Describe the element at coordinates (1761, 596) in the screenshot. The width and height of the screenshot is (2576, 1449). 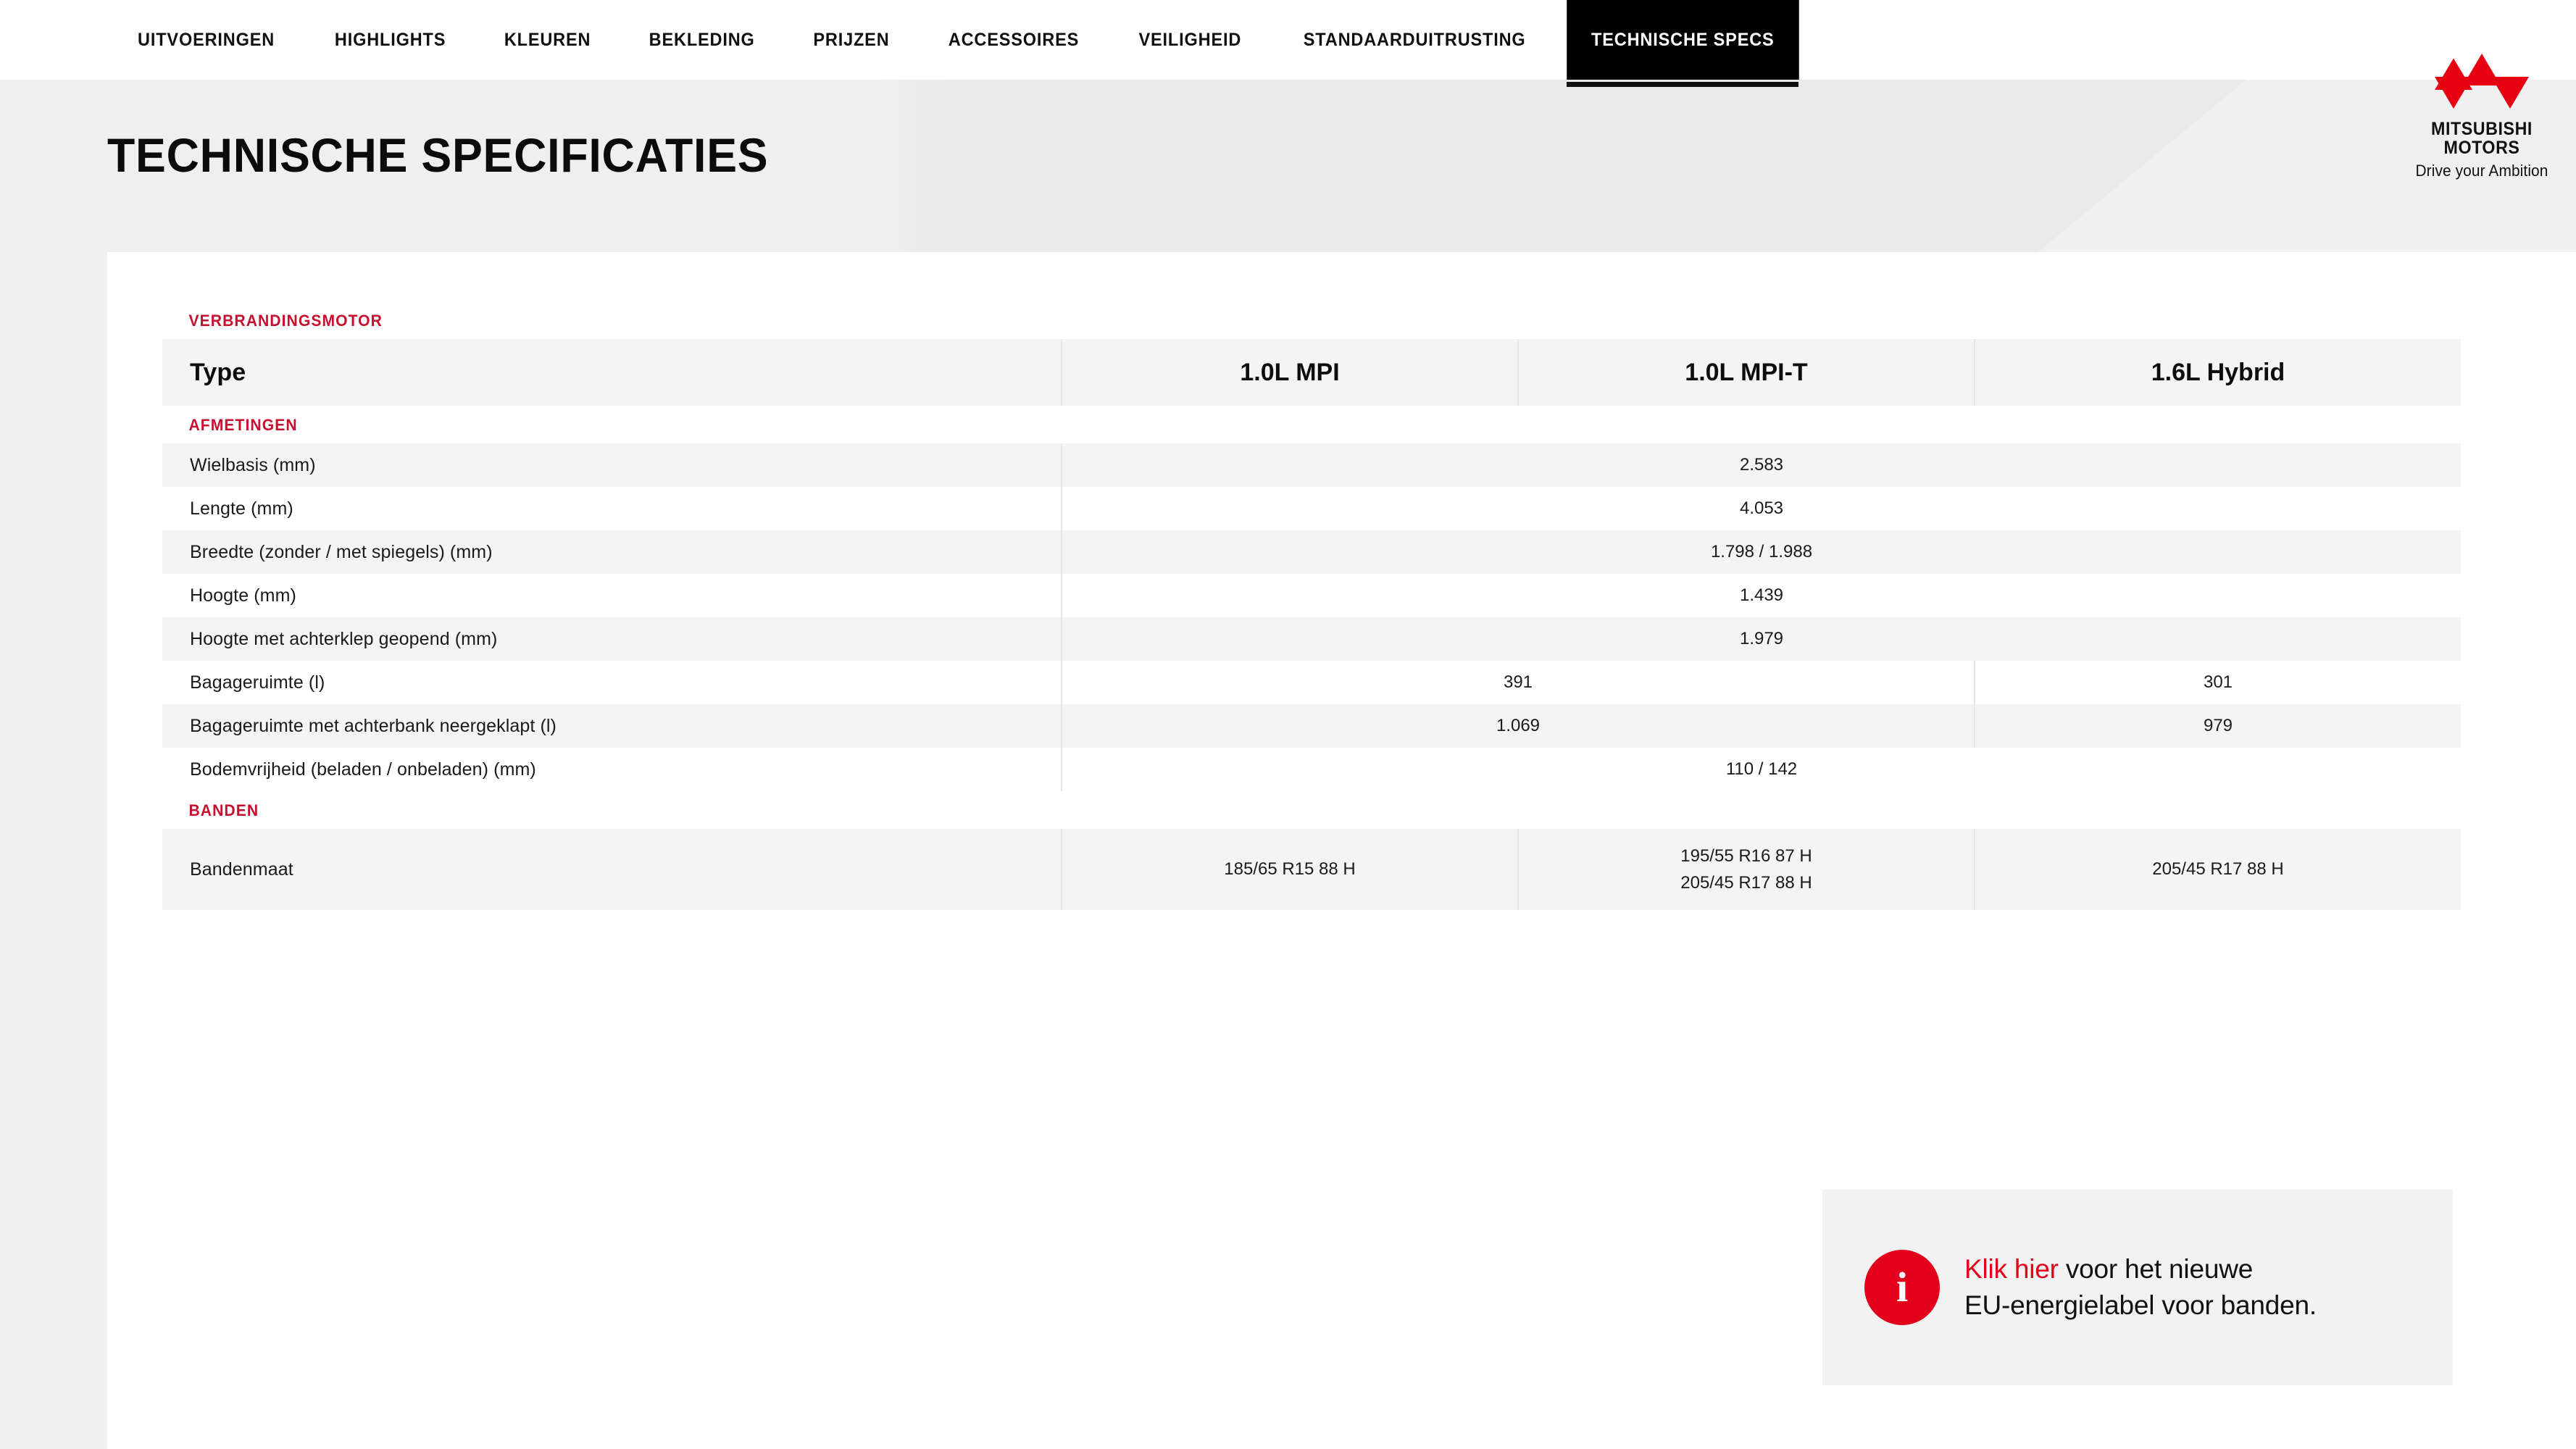
I see `row-value-all: 1.439` at that location.